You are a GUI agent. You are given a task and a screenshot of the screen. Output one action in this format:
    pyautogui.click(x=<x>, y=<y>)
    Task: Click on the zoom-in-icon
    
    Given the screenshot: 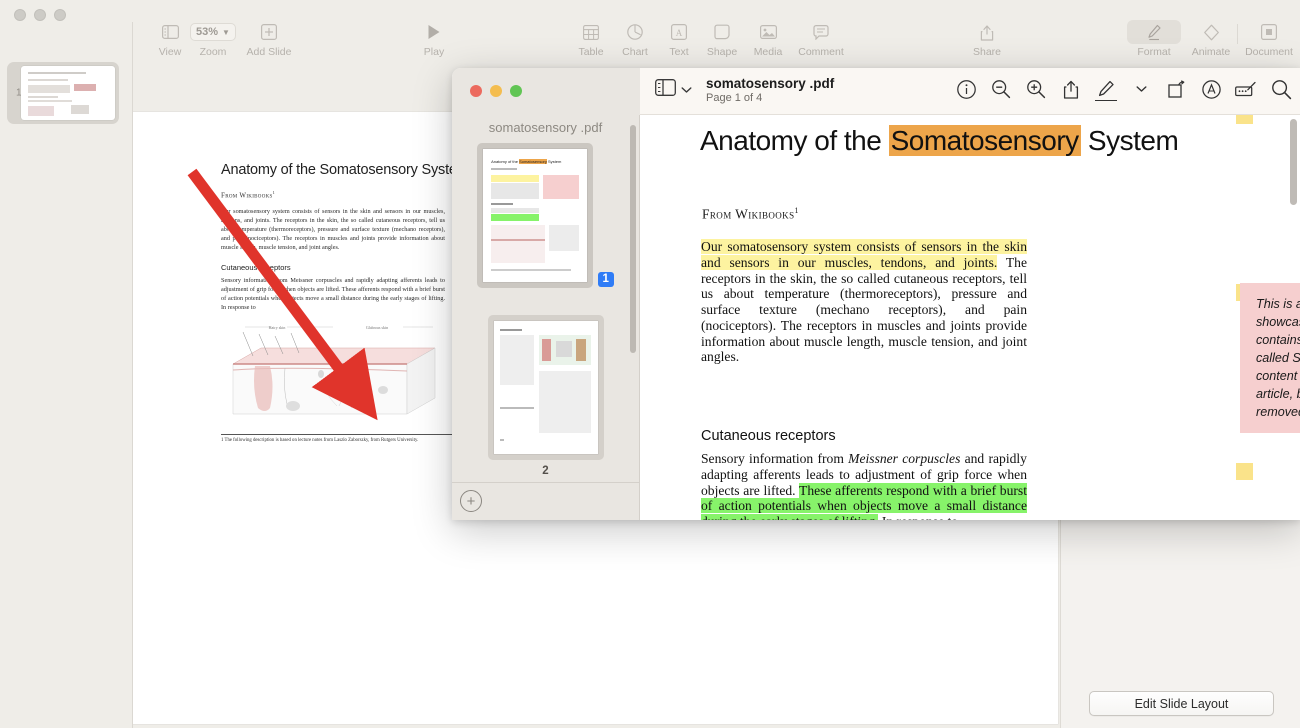 What is the action you would take?
    pyautogui.click(x=1036, y=89)
    